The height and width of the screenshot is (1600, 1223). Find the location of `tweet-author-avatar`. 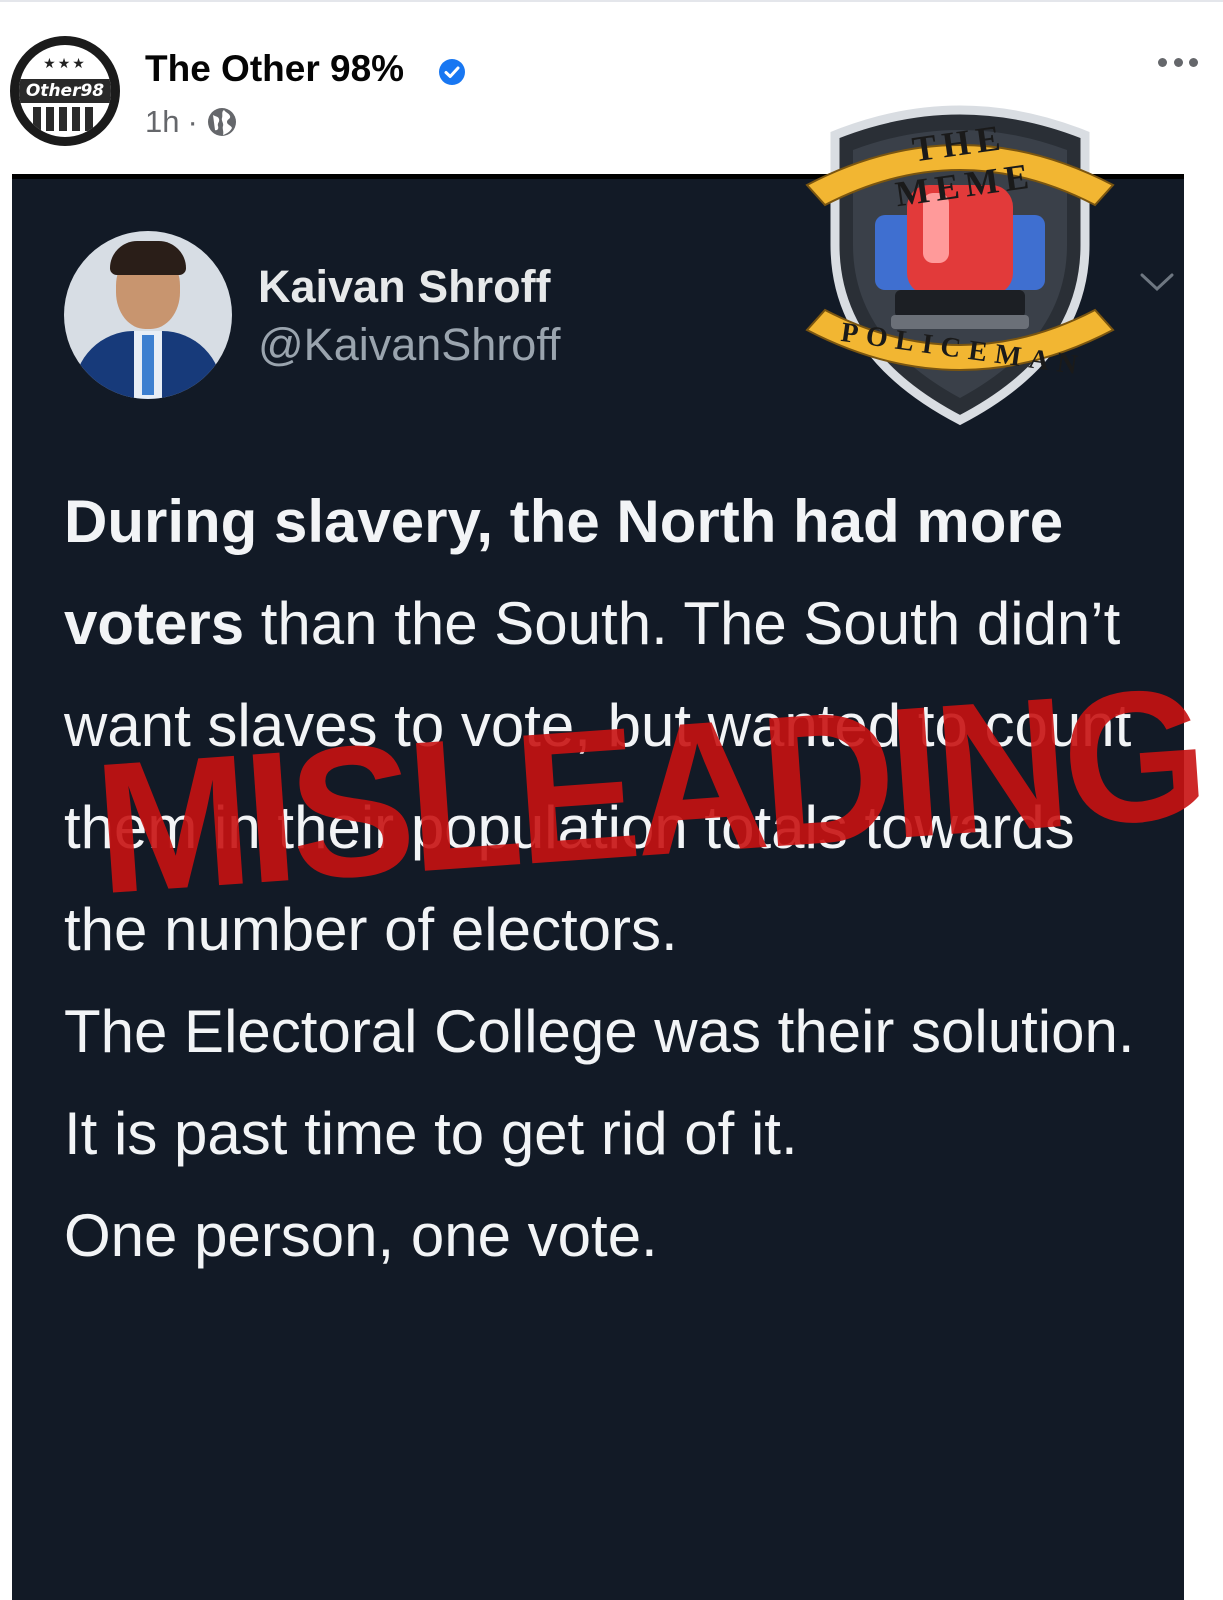

tweet-author-avatar is located at coordinates (148, 315).